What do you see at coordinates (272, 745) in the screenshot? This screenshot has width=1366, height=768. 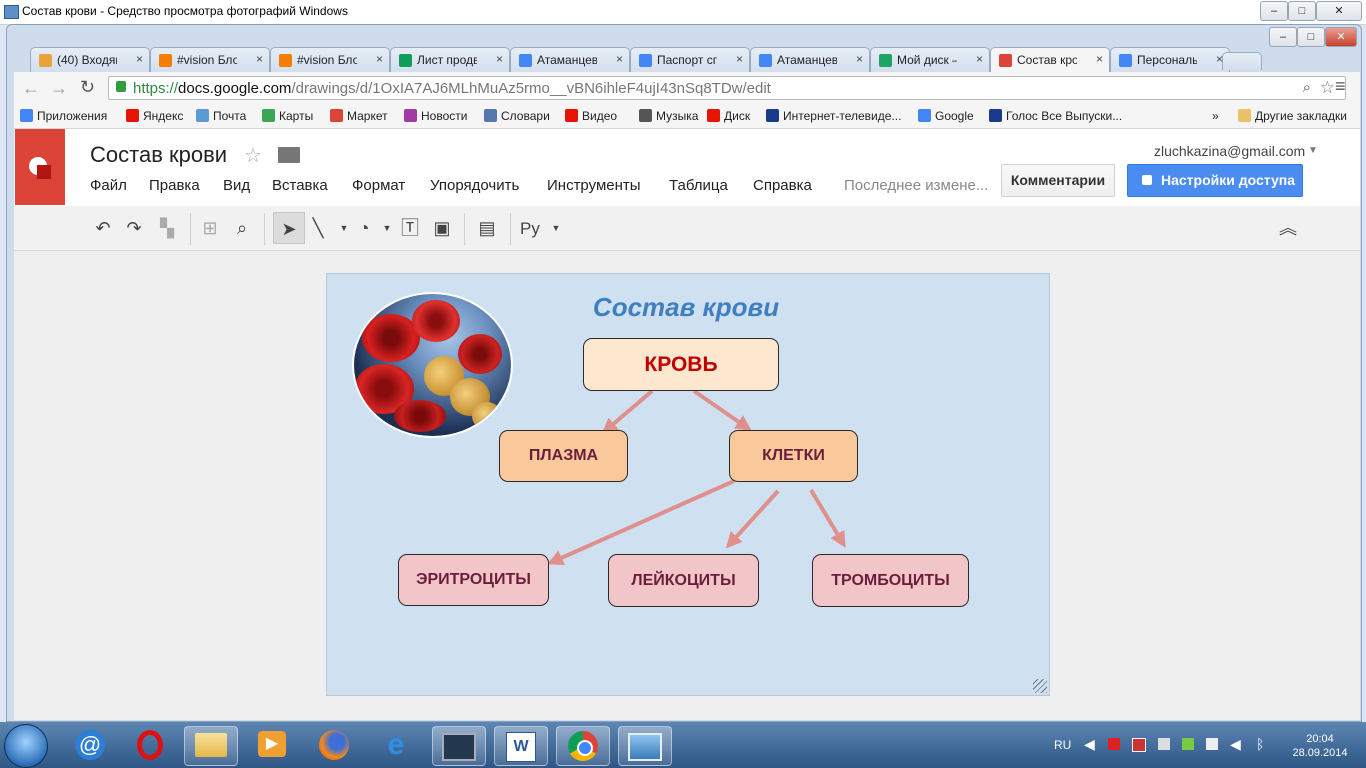 I see `taskbar-media-player-icon: ▶` at bounding box center [272, 745].